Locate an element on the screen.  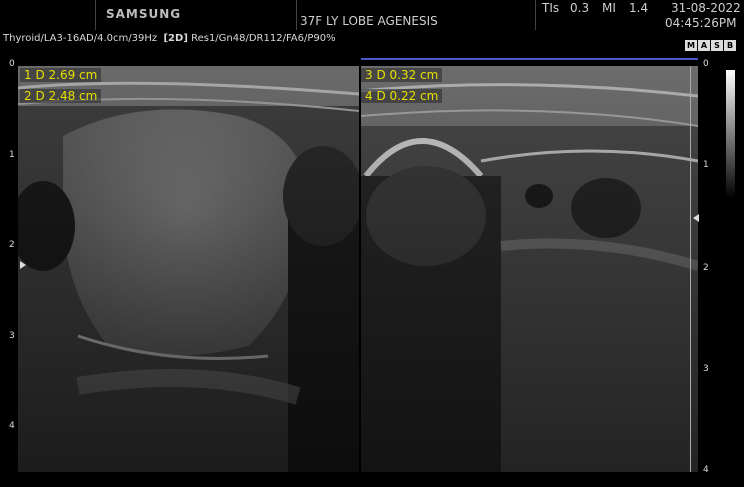
status-icon: M is located at coordinates (691, 45).